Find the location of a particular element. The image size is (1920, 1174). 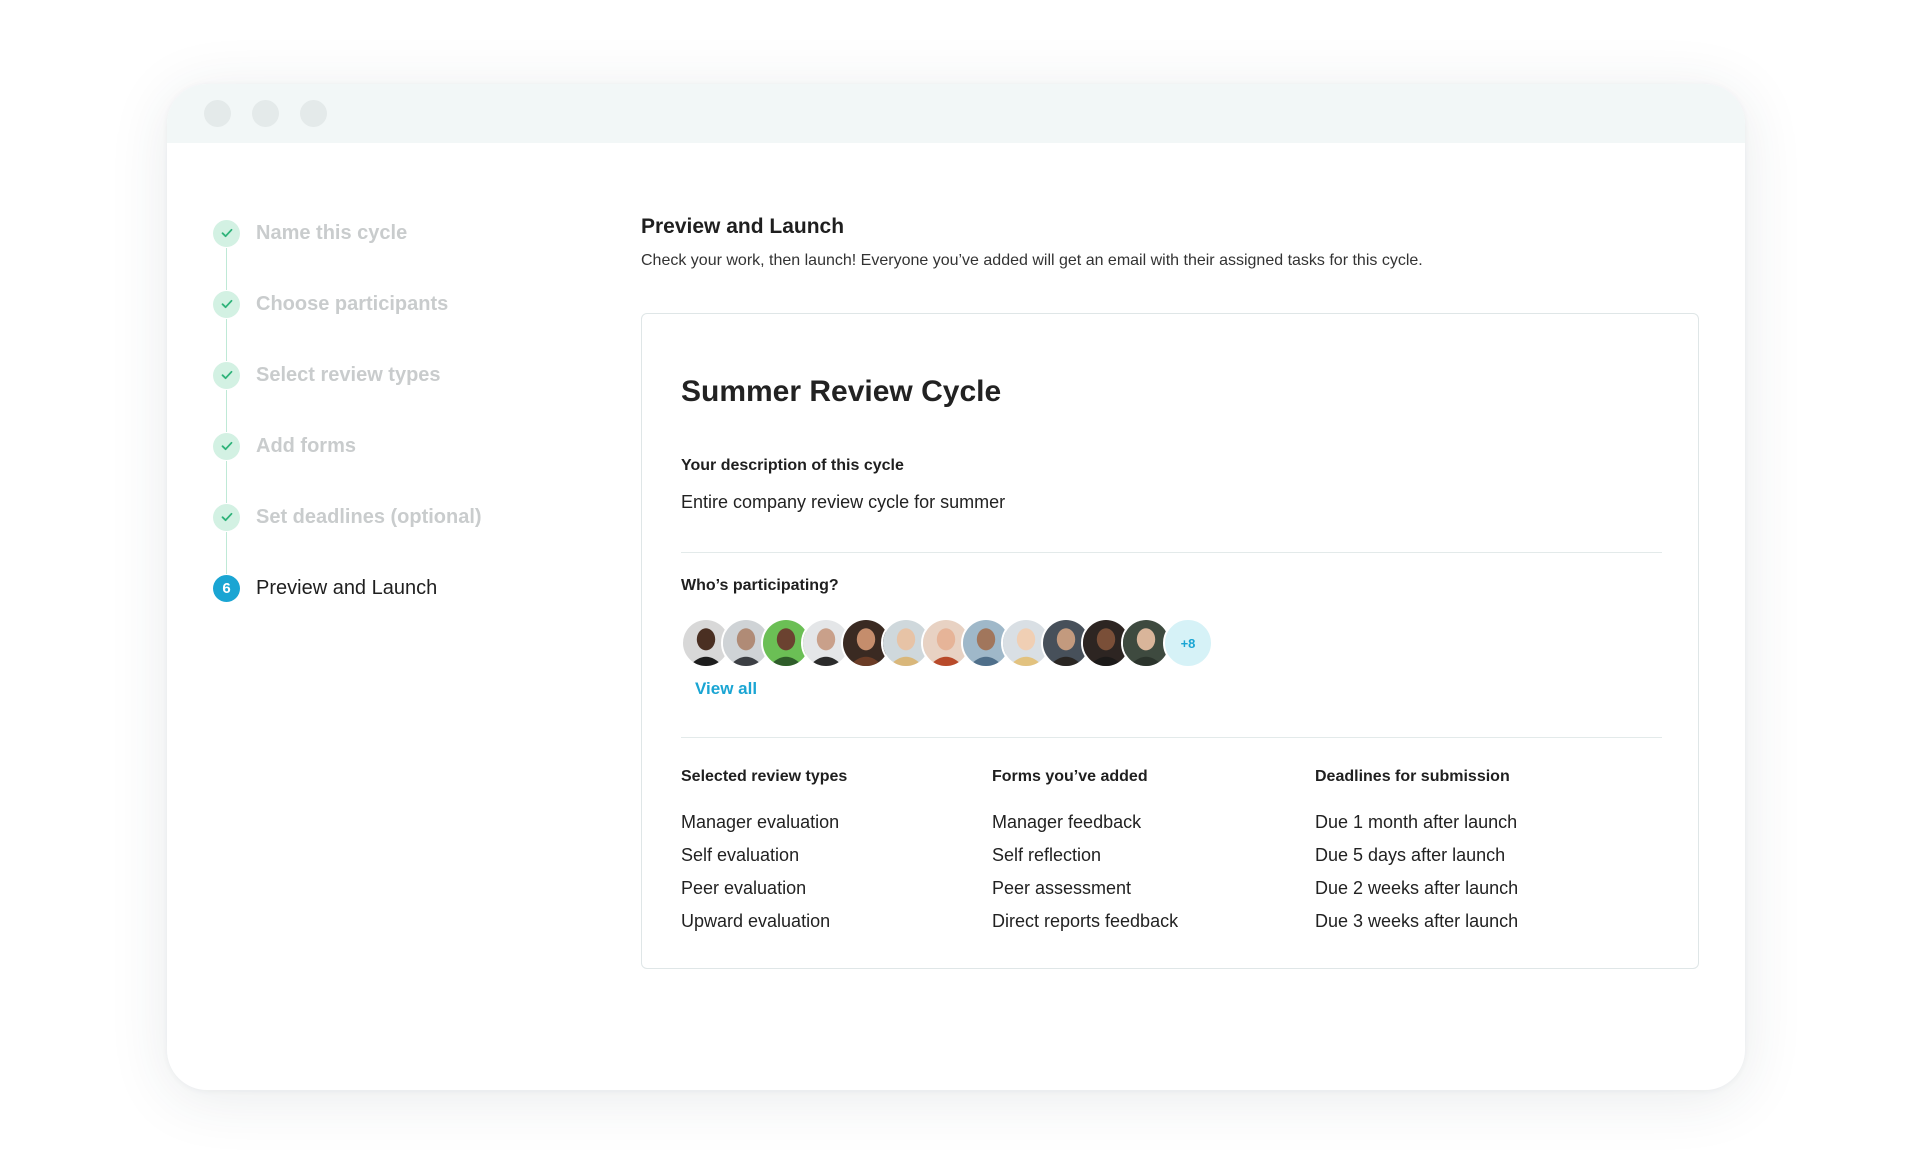

form-item: Self reflection is located at coordinates (1047, 855).